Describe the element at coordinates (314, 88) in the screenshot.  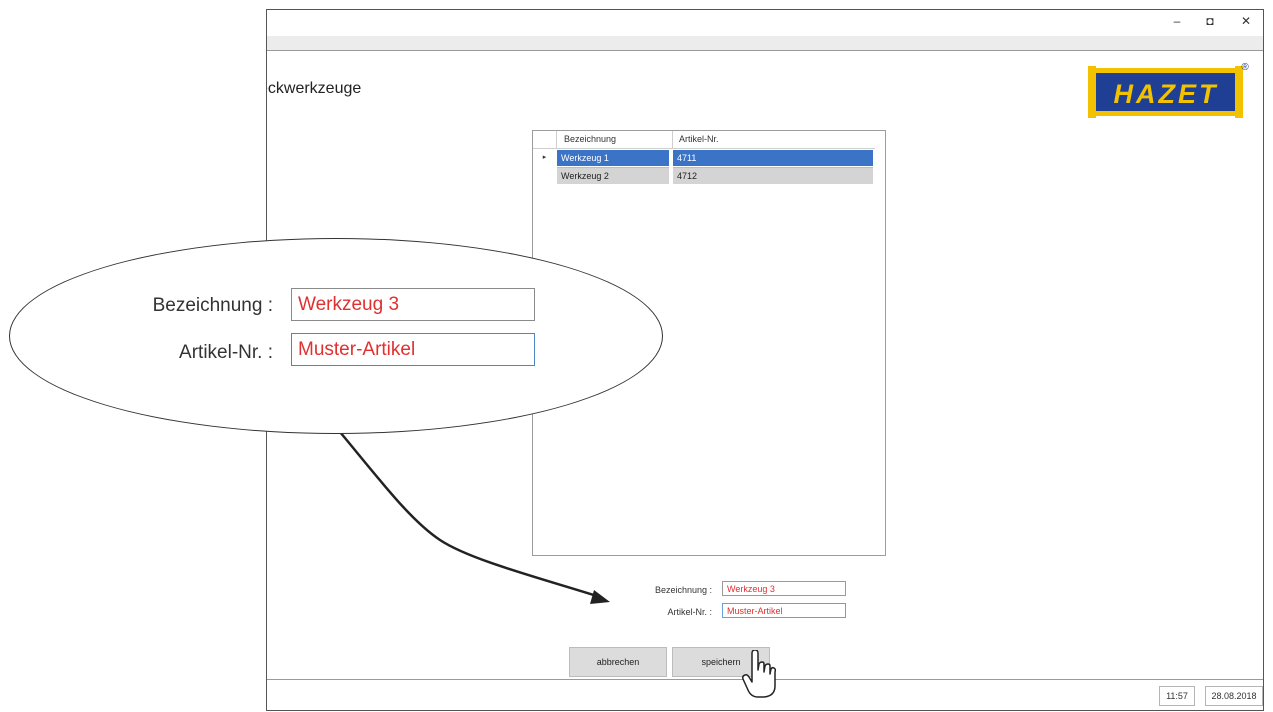
I see `form-title: eckwerkzeuge` at that location.